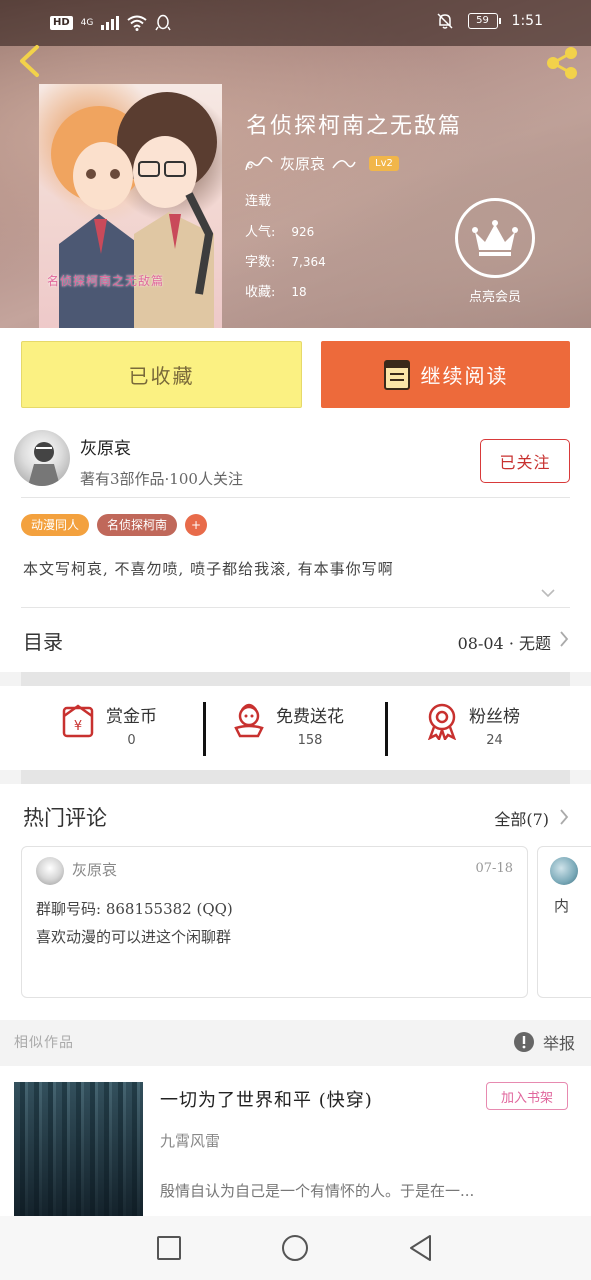 This screenshot has width=591, height=1280. I want to click on chevron-down-icon, so click(548, 593).